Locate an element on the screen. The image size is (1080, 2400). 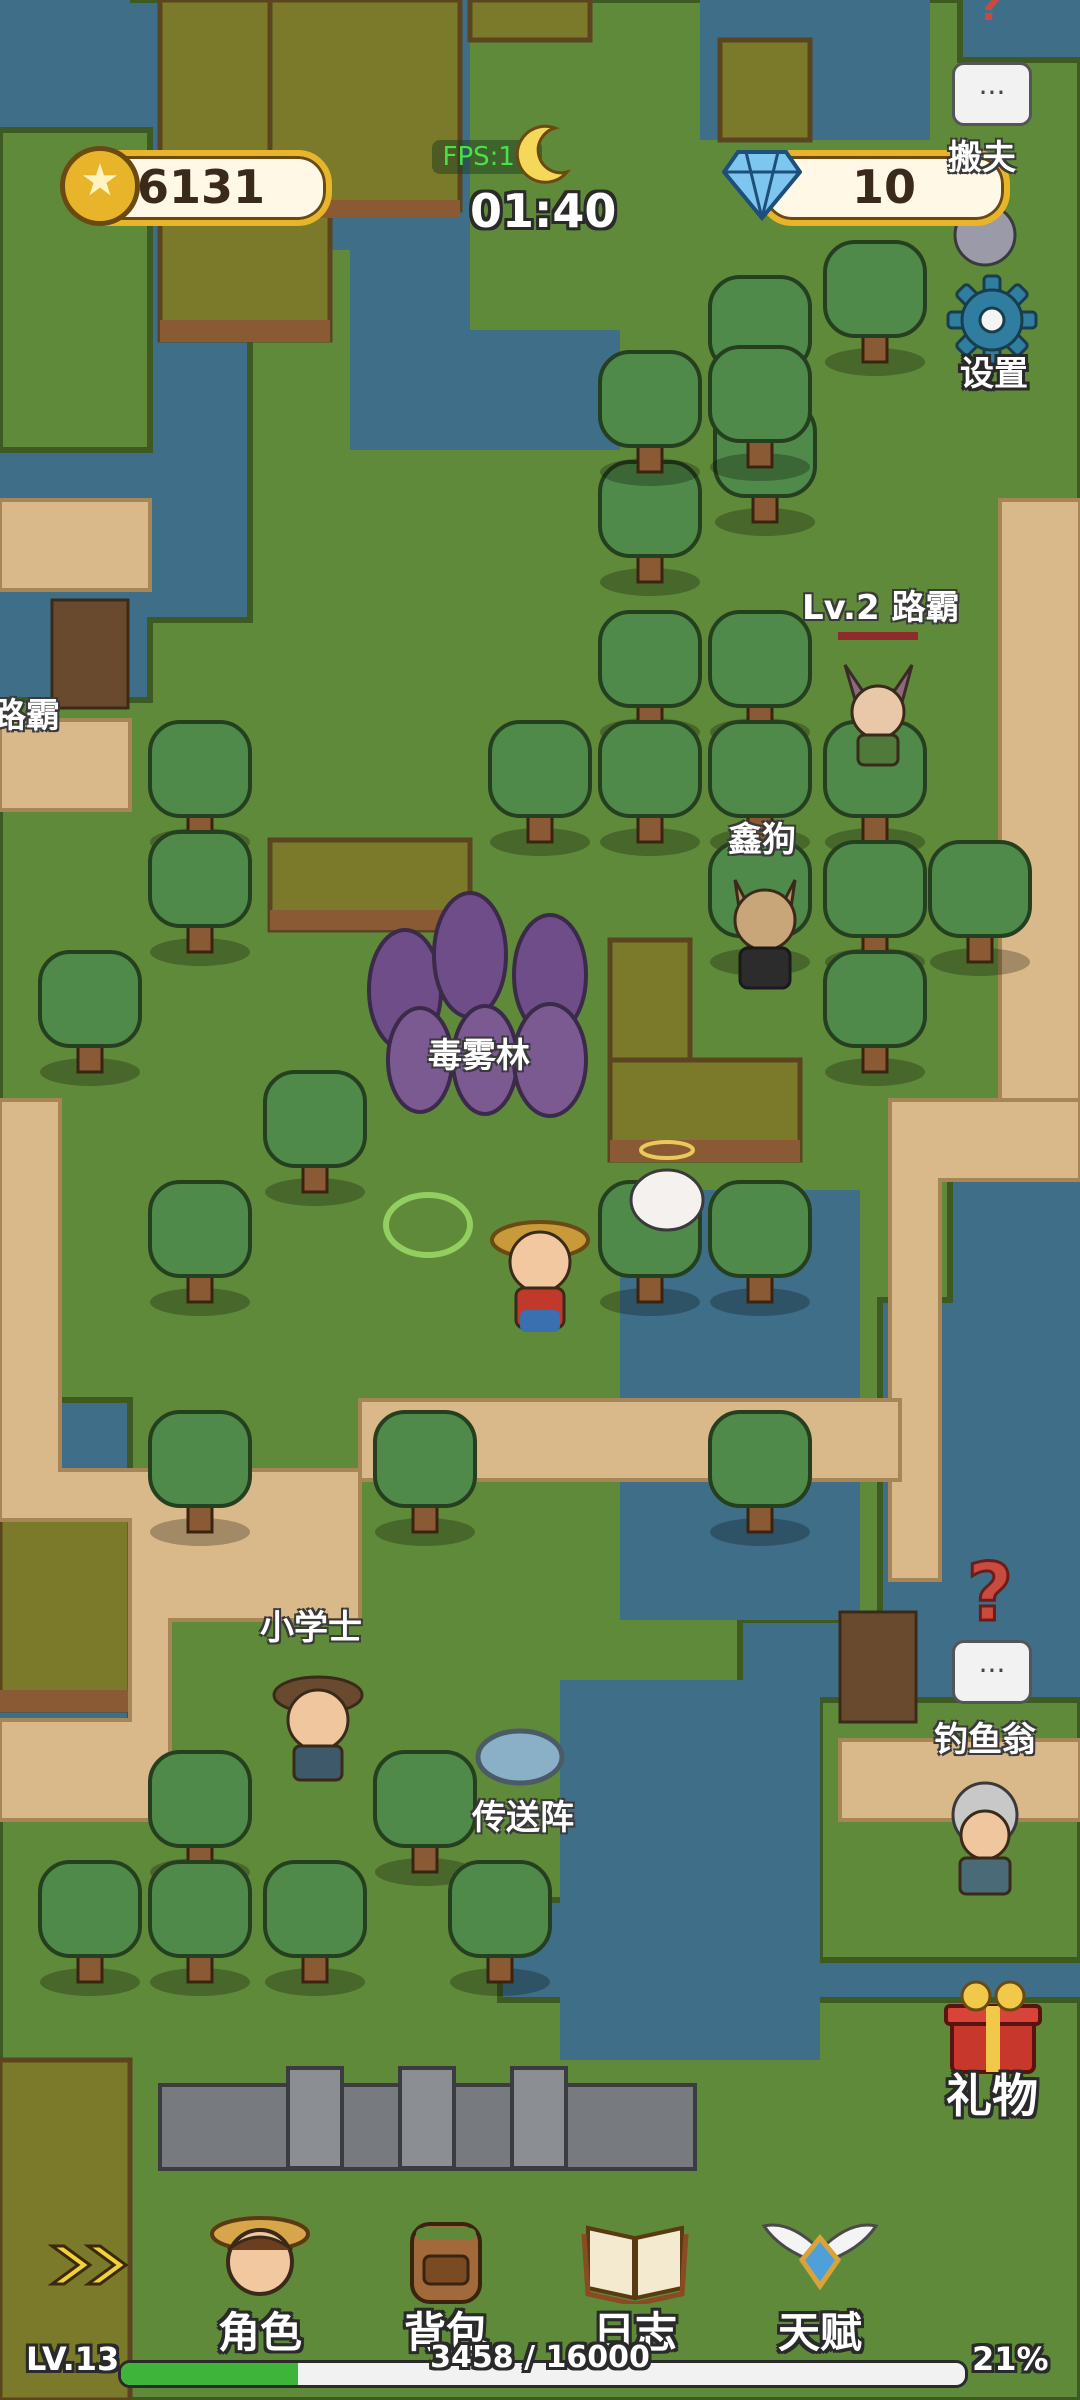
teleport-pad is located at coordinates (520, 1757).